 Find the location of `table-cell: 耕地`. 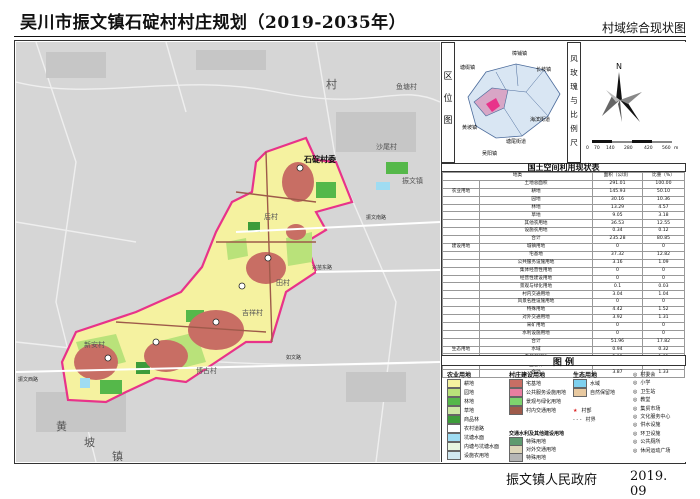

table-cell: 耕地 is located at coordinates (536, 192).